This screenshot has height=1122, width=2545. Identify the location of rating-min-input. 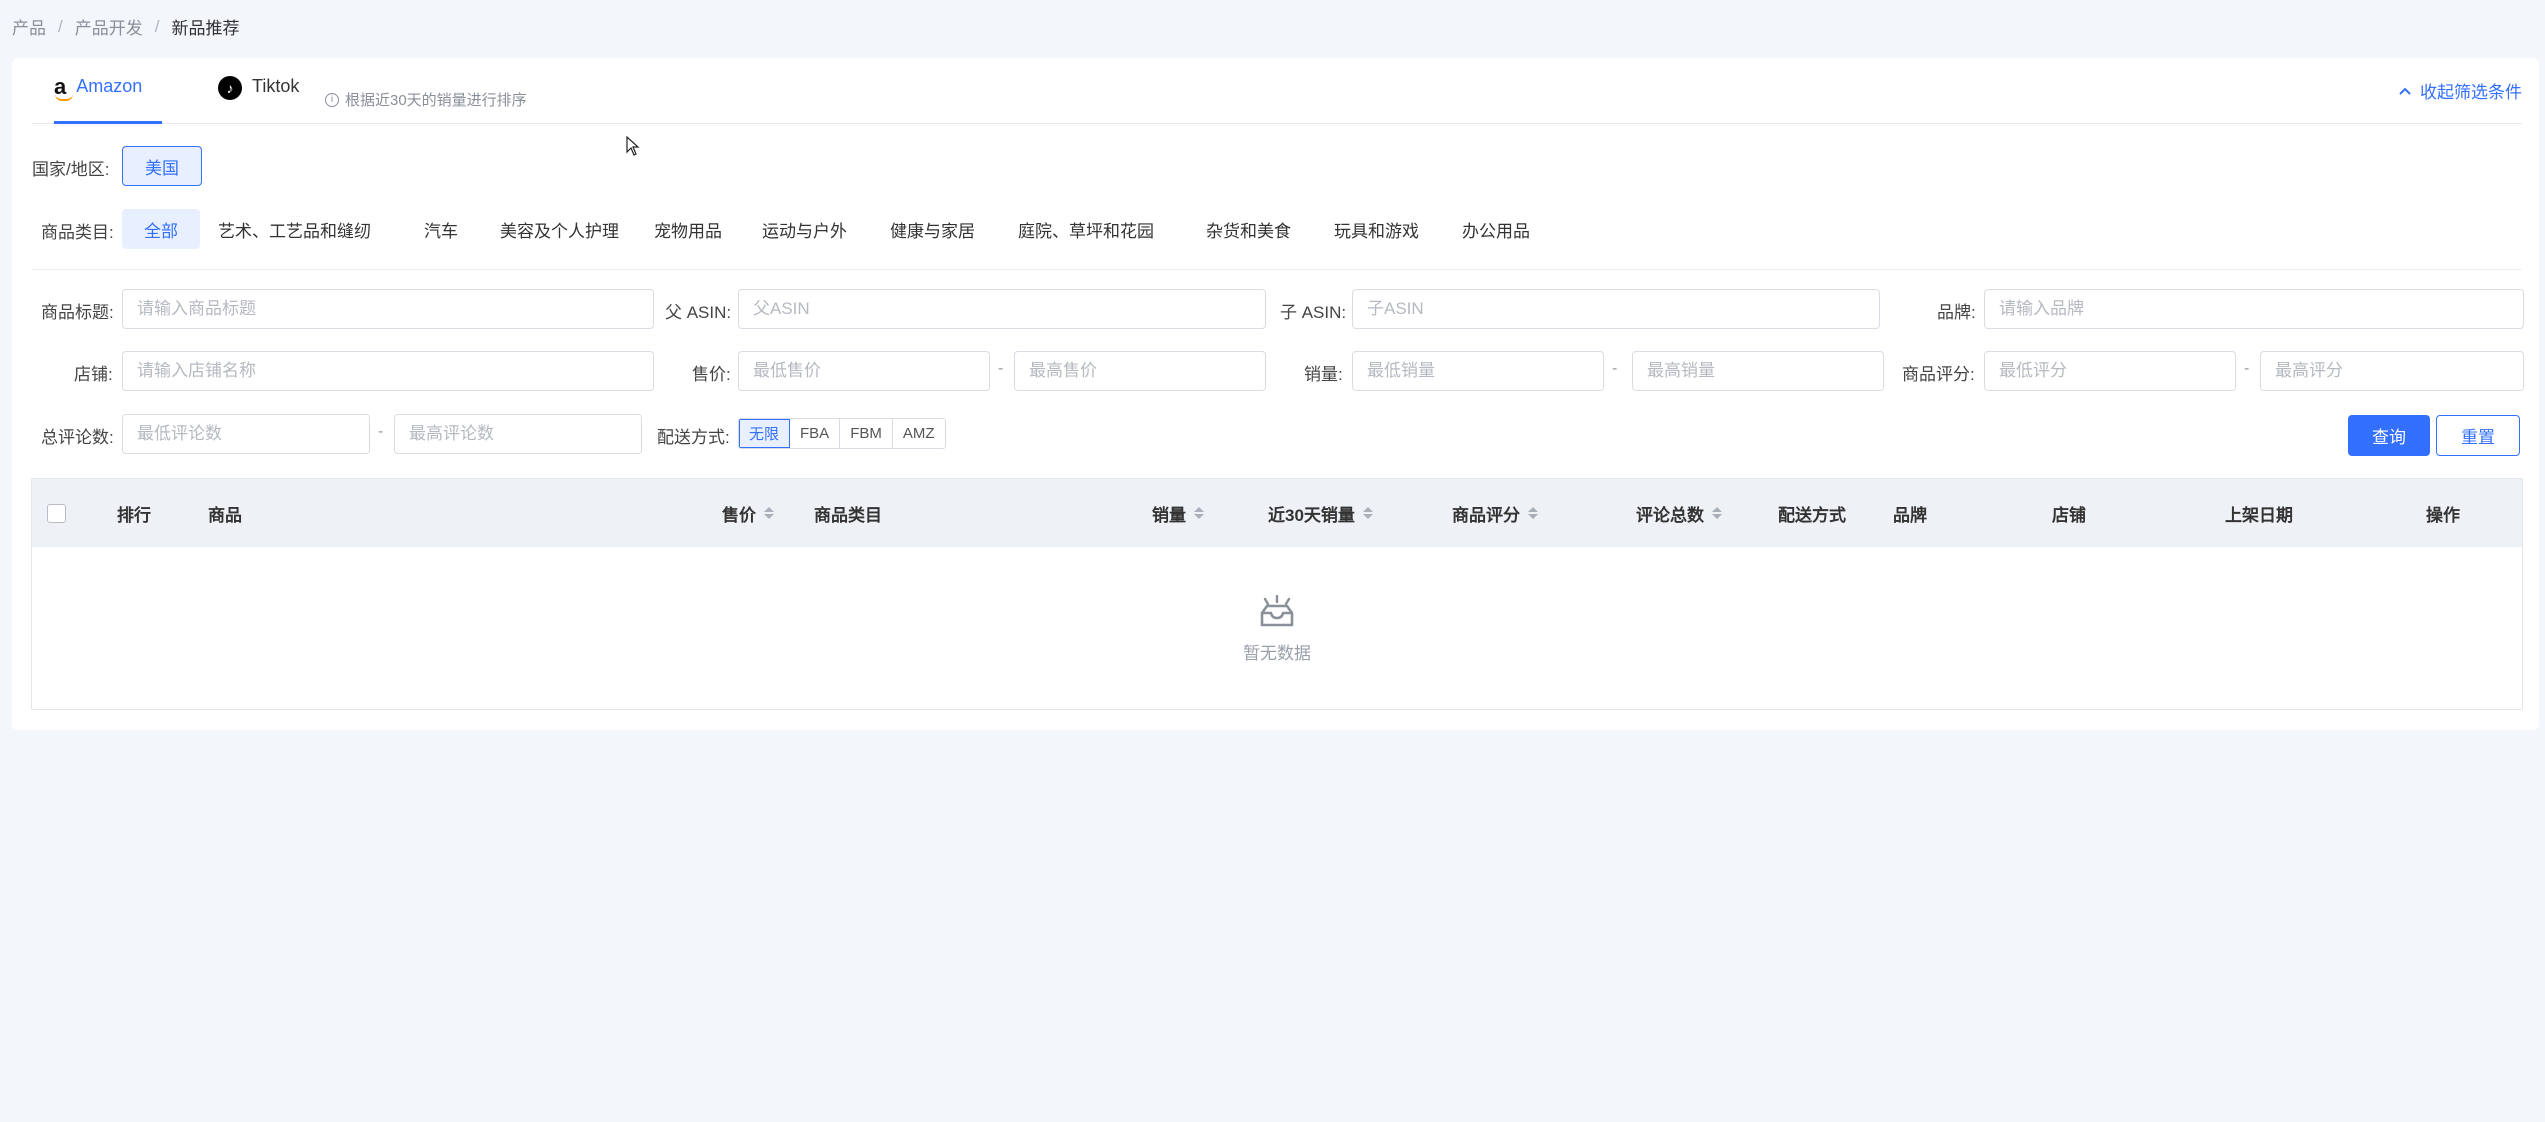
(2110, 371).